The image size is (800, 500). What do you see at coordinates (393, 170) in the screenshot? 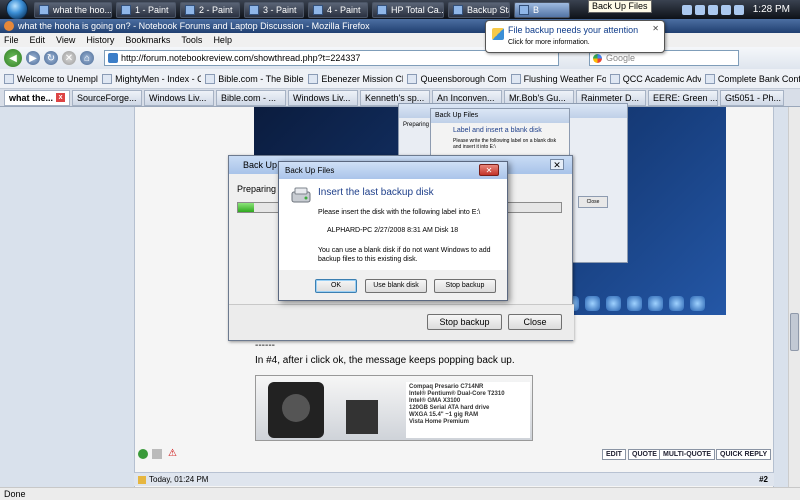
I see `dialog-title: Back Up Files ✕` at bounding box center [393, 170].